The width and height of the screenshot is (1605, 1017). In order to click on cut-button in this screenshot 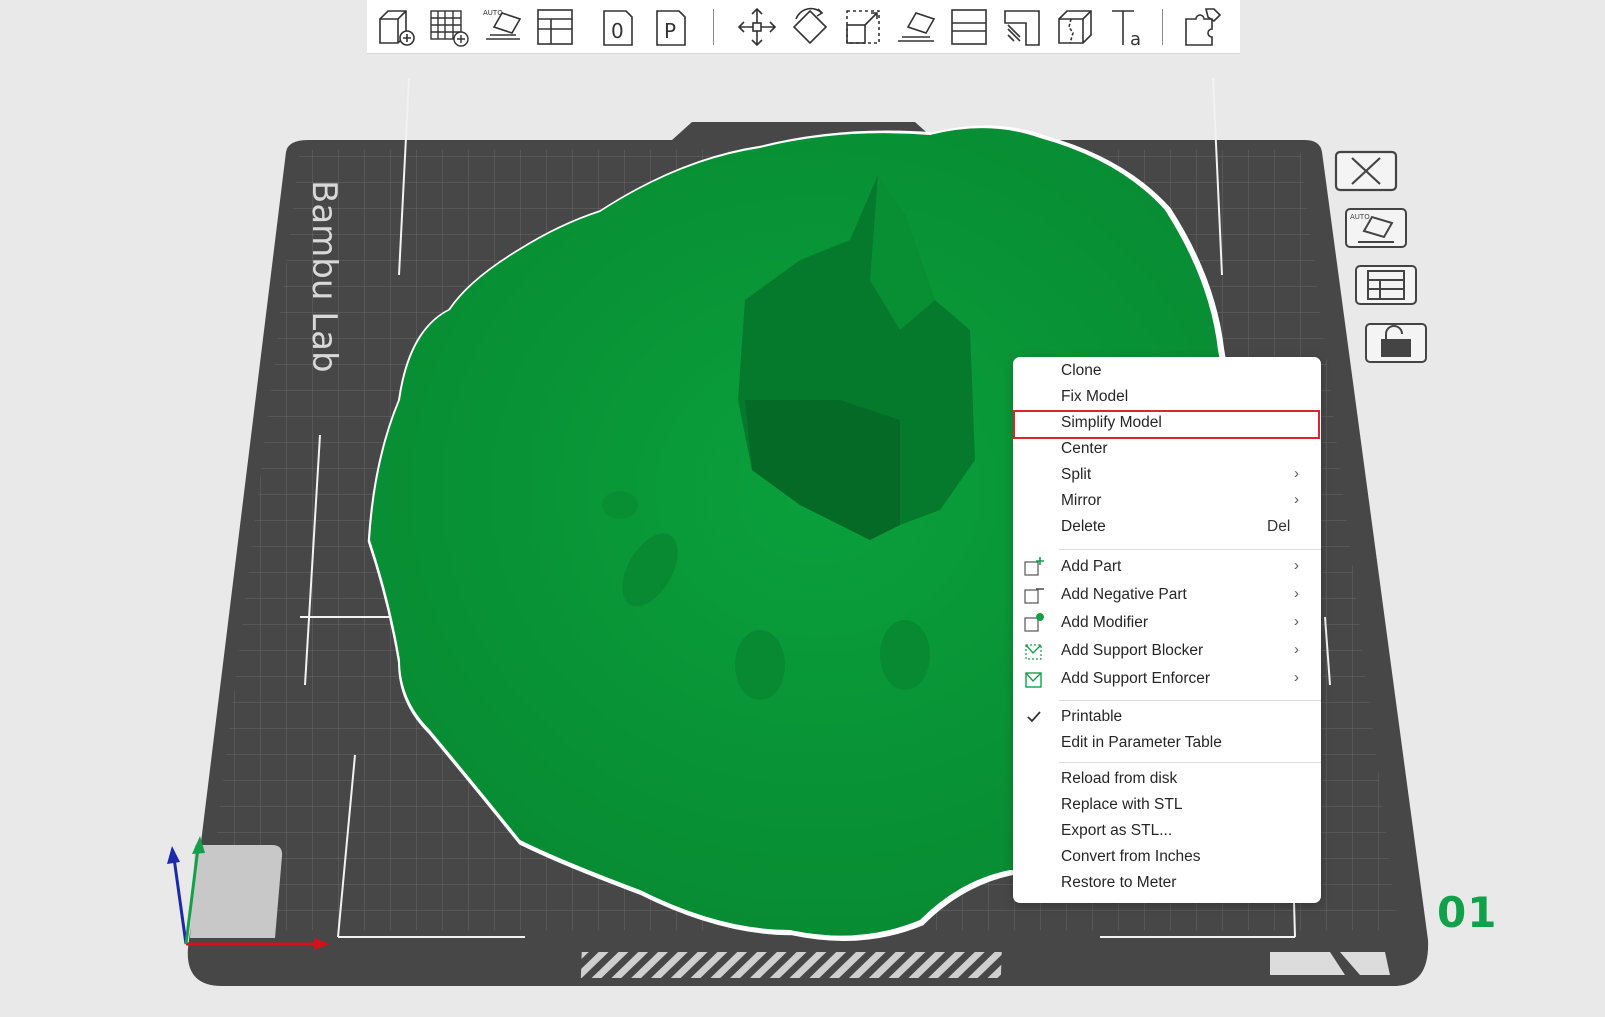, I will do `click(969, 27)`.